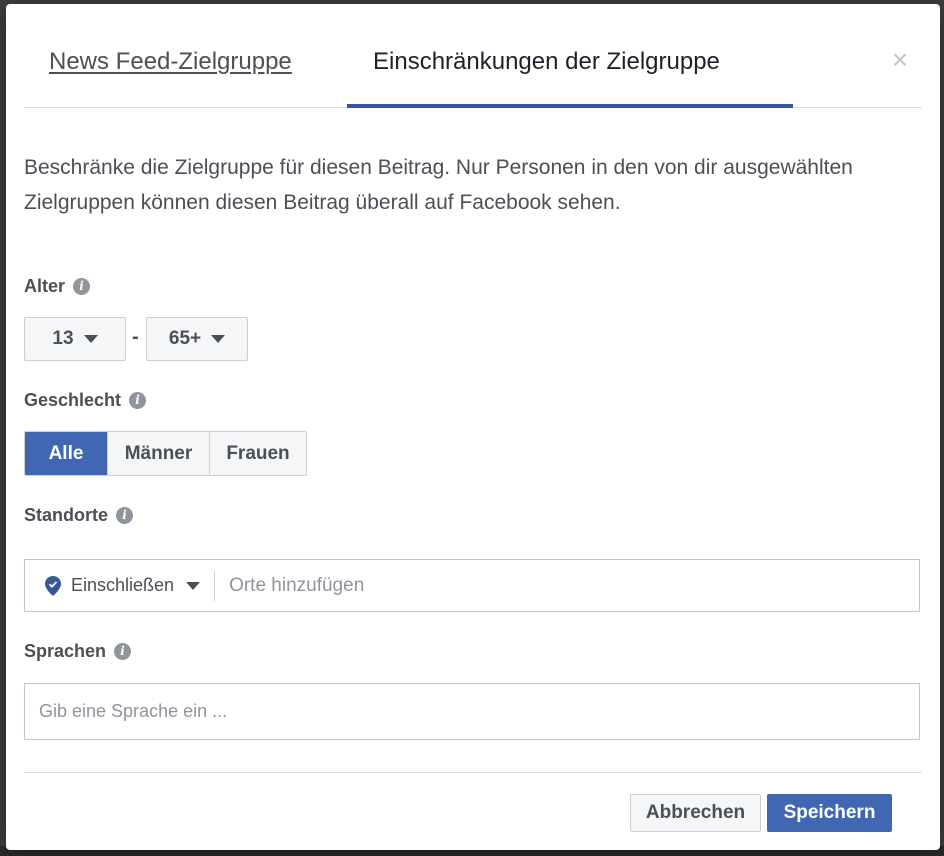 This screenshot has height=856, width=944. I want to click on gender-label-text: Geschlecht, so click(73, 400).